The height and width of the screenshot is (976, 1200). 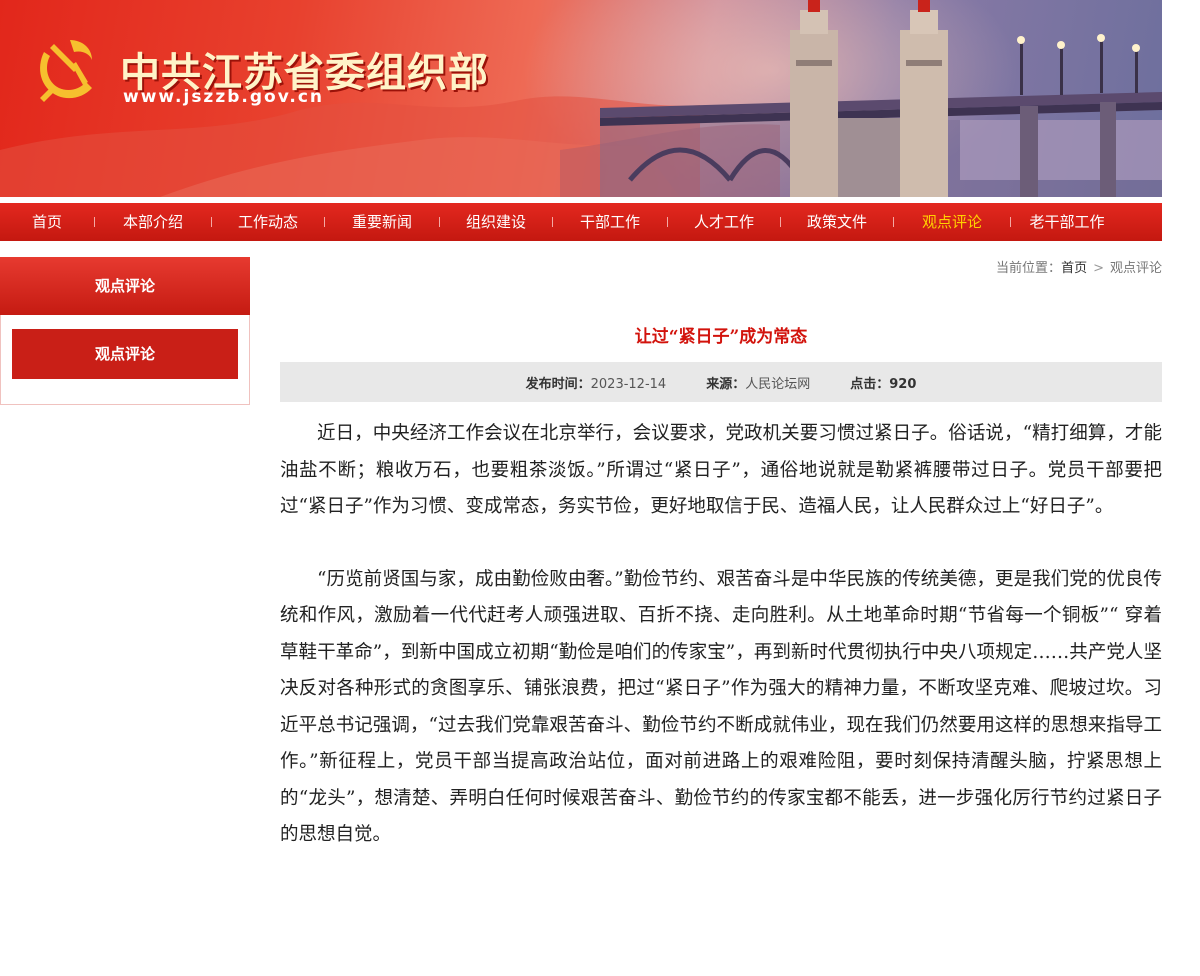 What do you see at coordinates (224, 97) in the screenshot?
I see `site-url: www.jszzb.gov.cn` at bounding box center [224, 97].